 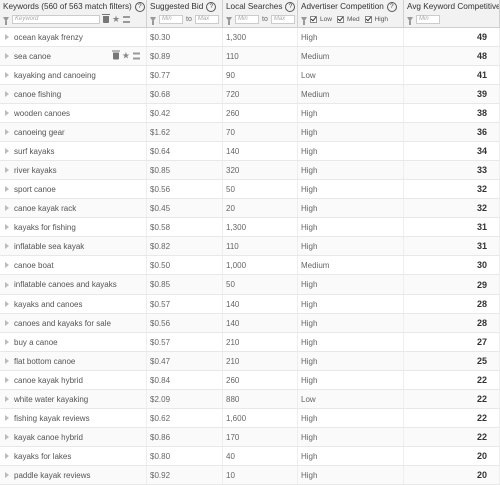 I want to click on high-checkbox, so click(x=368, y=19).